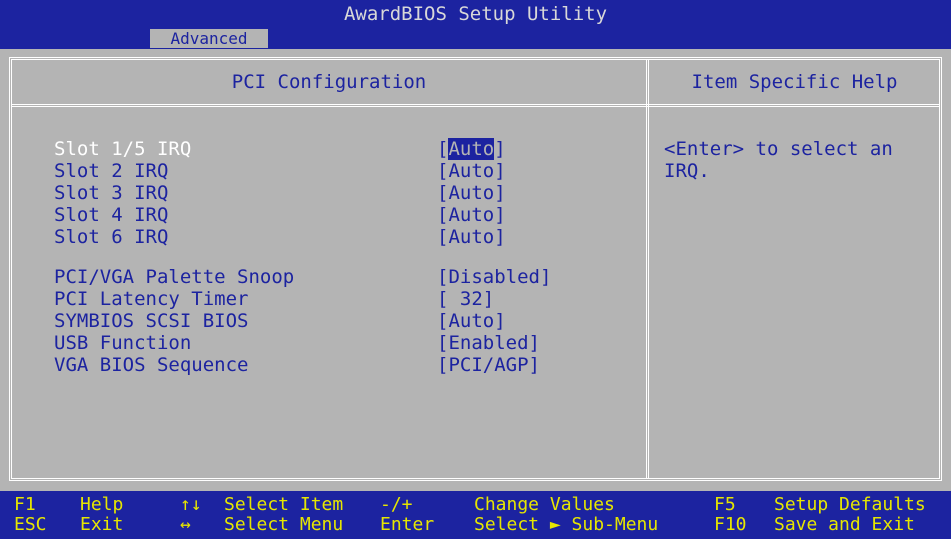 The width and height of the screenshot is (951, 539). I want to click on setting-pci-vga-palette-snoop-value: [Disabled], so click(494, 277).